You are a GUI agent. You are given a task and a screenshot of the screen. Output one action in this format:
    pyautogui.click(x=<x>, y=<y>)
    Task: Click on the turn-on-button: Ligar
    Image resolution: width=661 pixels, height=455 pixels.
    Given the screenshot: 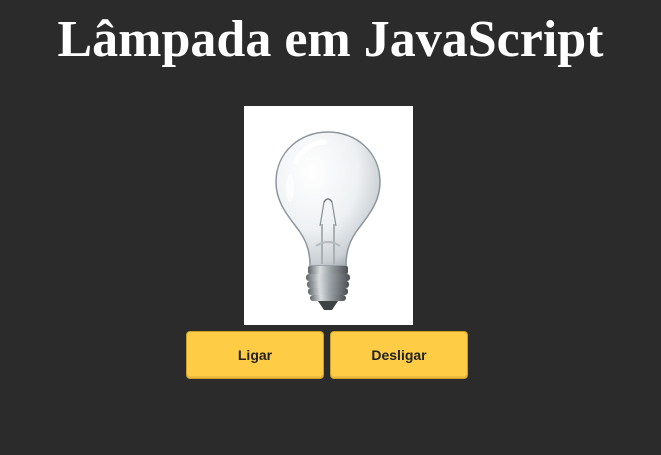 What is the action you would take?
    pyautogui.click(x=255, y=355)
    